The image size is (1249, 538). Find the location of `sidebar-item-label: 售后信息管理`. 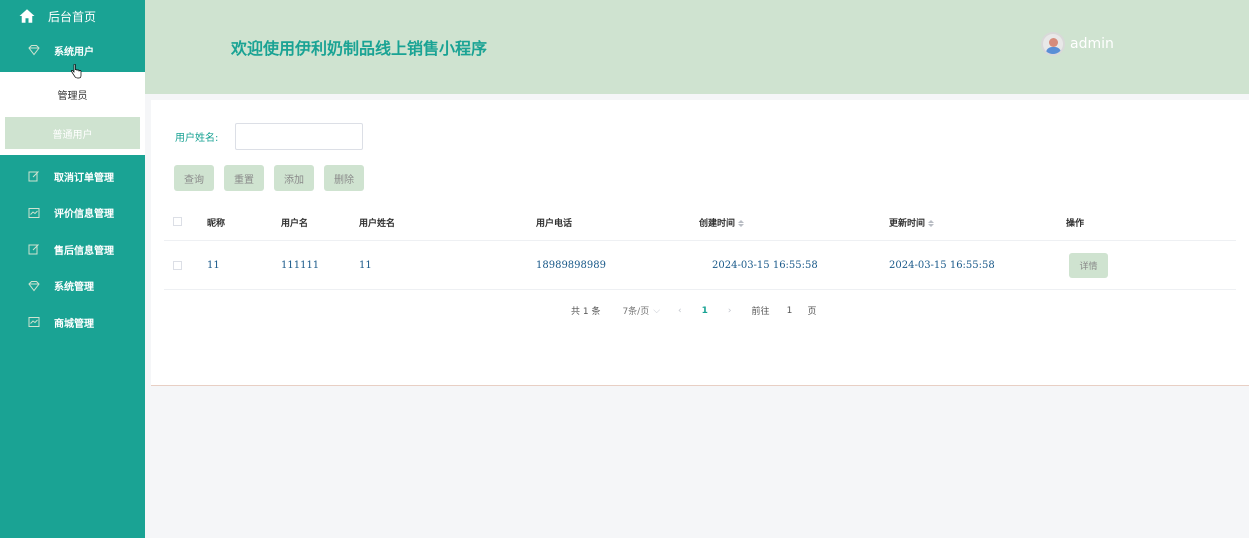

sidebar-item-label: 售后信息管理 is located at coordinates (84, 251).